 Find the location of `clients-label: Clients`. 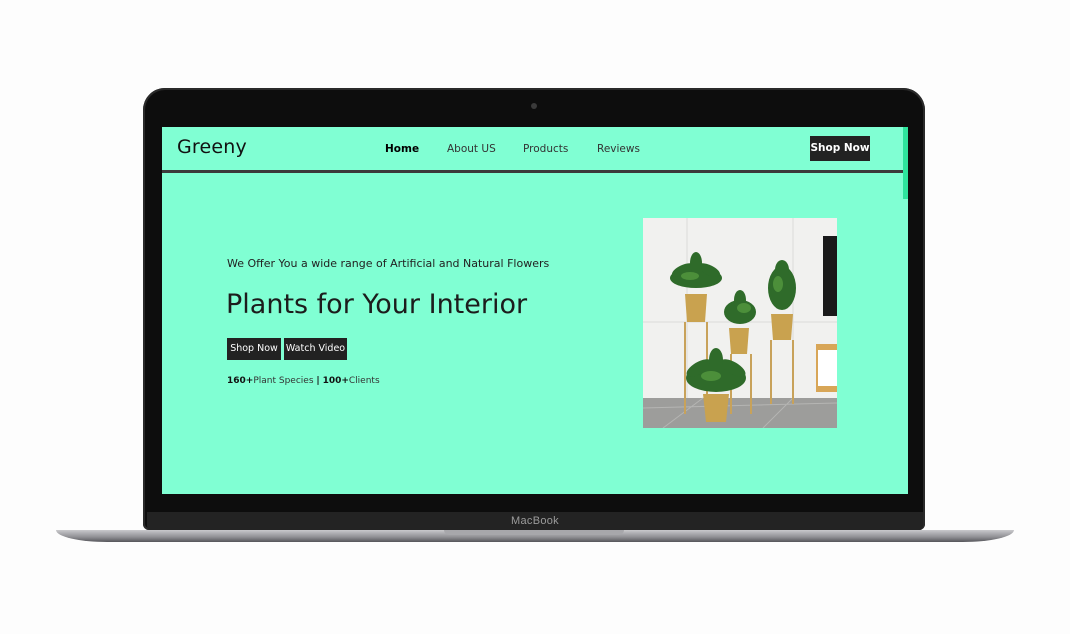

clients-label: Clients is located at coordinates (364, 381).